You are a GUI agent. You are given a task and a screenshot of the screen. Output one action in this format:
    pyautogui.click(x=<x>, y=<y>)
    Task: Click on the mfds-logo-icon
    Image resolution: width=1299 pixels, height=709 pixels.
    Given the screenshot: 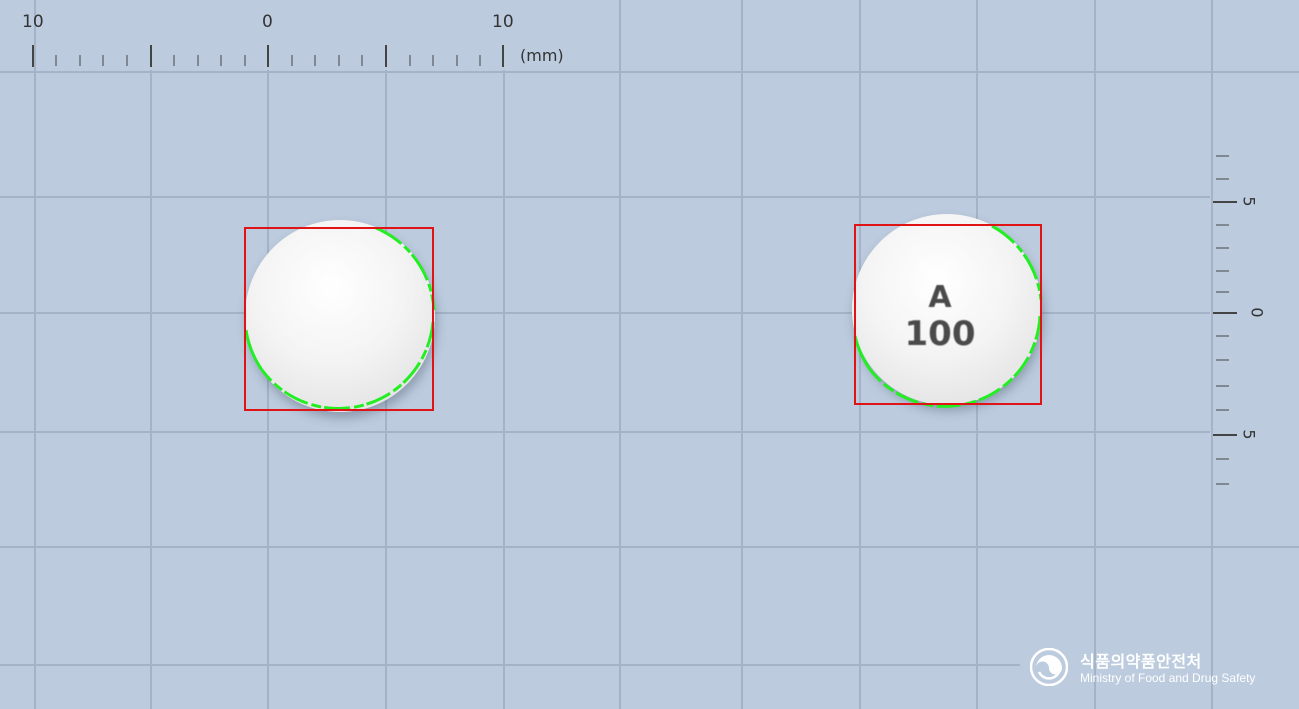 What is the action you would take?
    pyautogui.click(x=1049, y=667)
    